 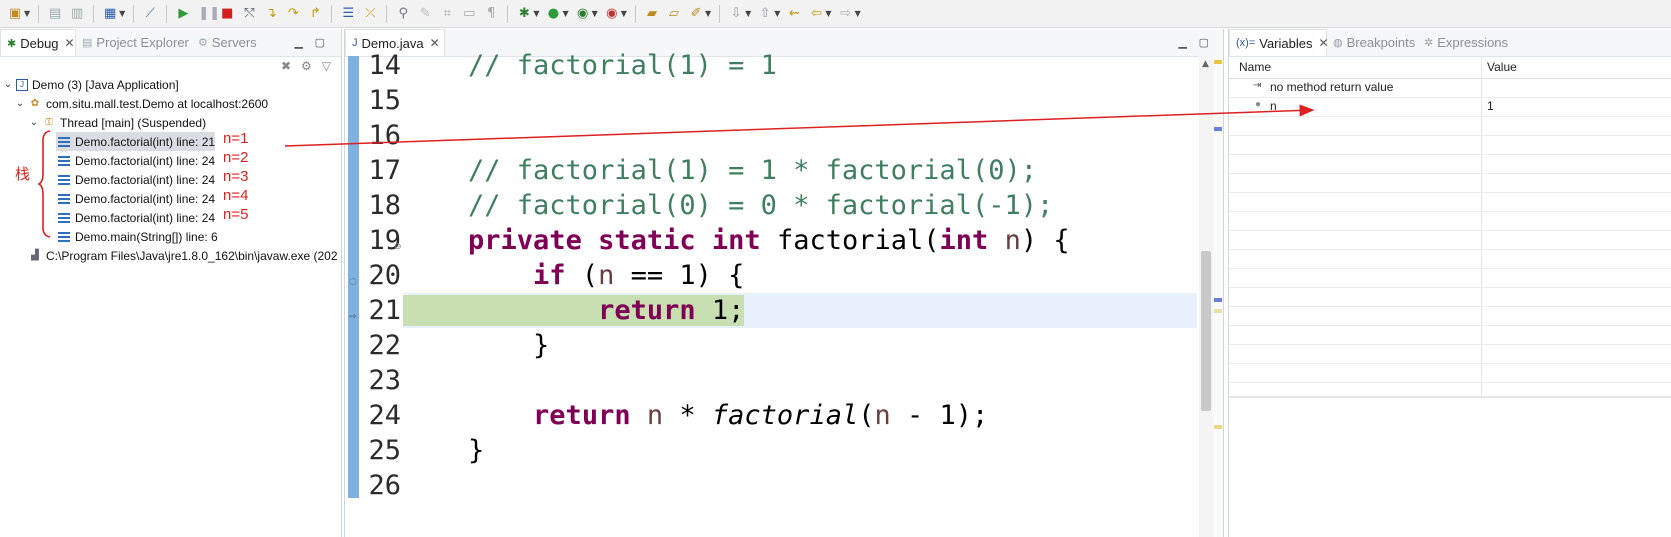 What do you see at coordinates (765, 13) in the screenshot?
I see `previous-annotation-icon: ⇧` at bounding box center [765, 13].